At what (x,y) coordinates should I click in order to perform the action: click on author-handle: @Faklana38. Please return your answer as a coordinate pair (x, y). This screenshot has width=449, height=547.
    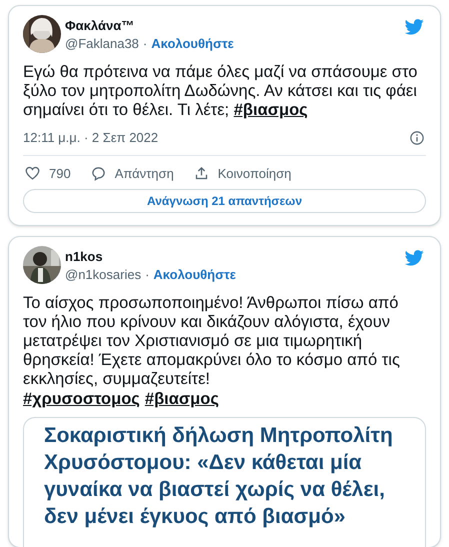
    Looking at the image, I should click on (102, 44).